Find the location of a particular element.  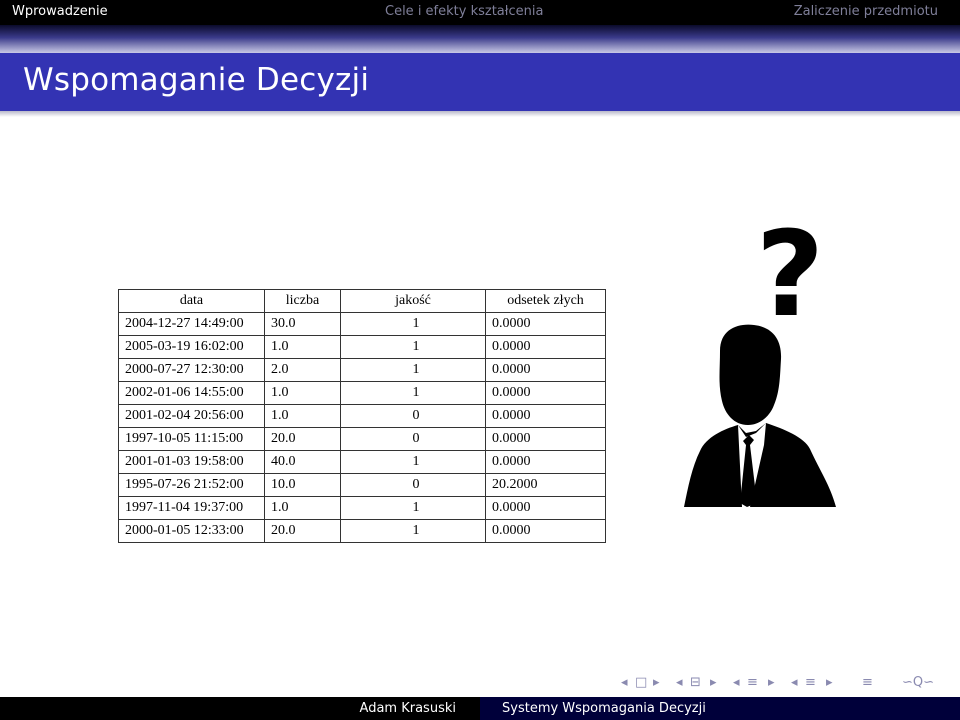

table-header-row: data liczba jakość odsetek złych is located at coordinates (362, 301).